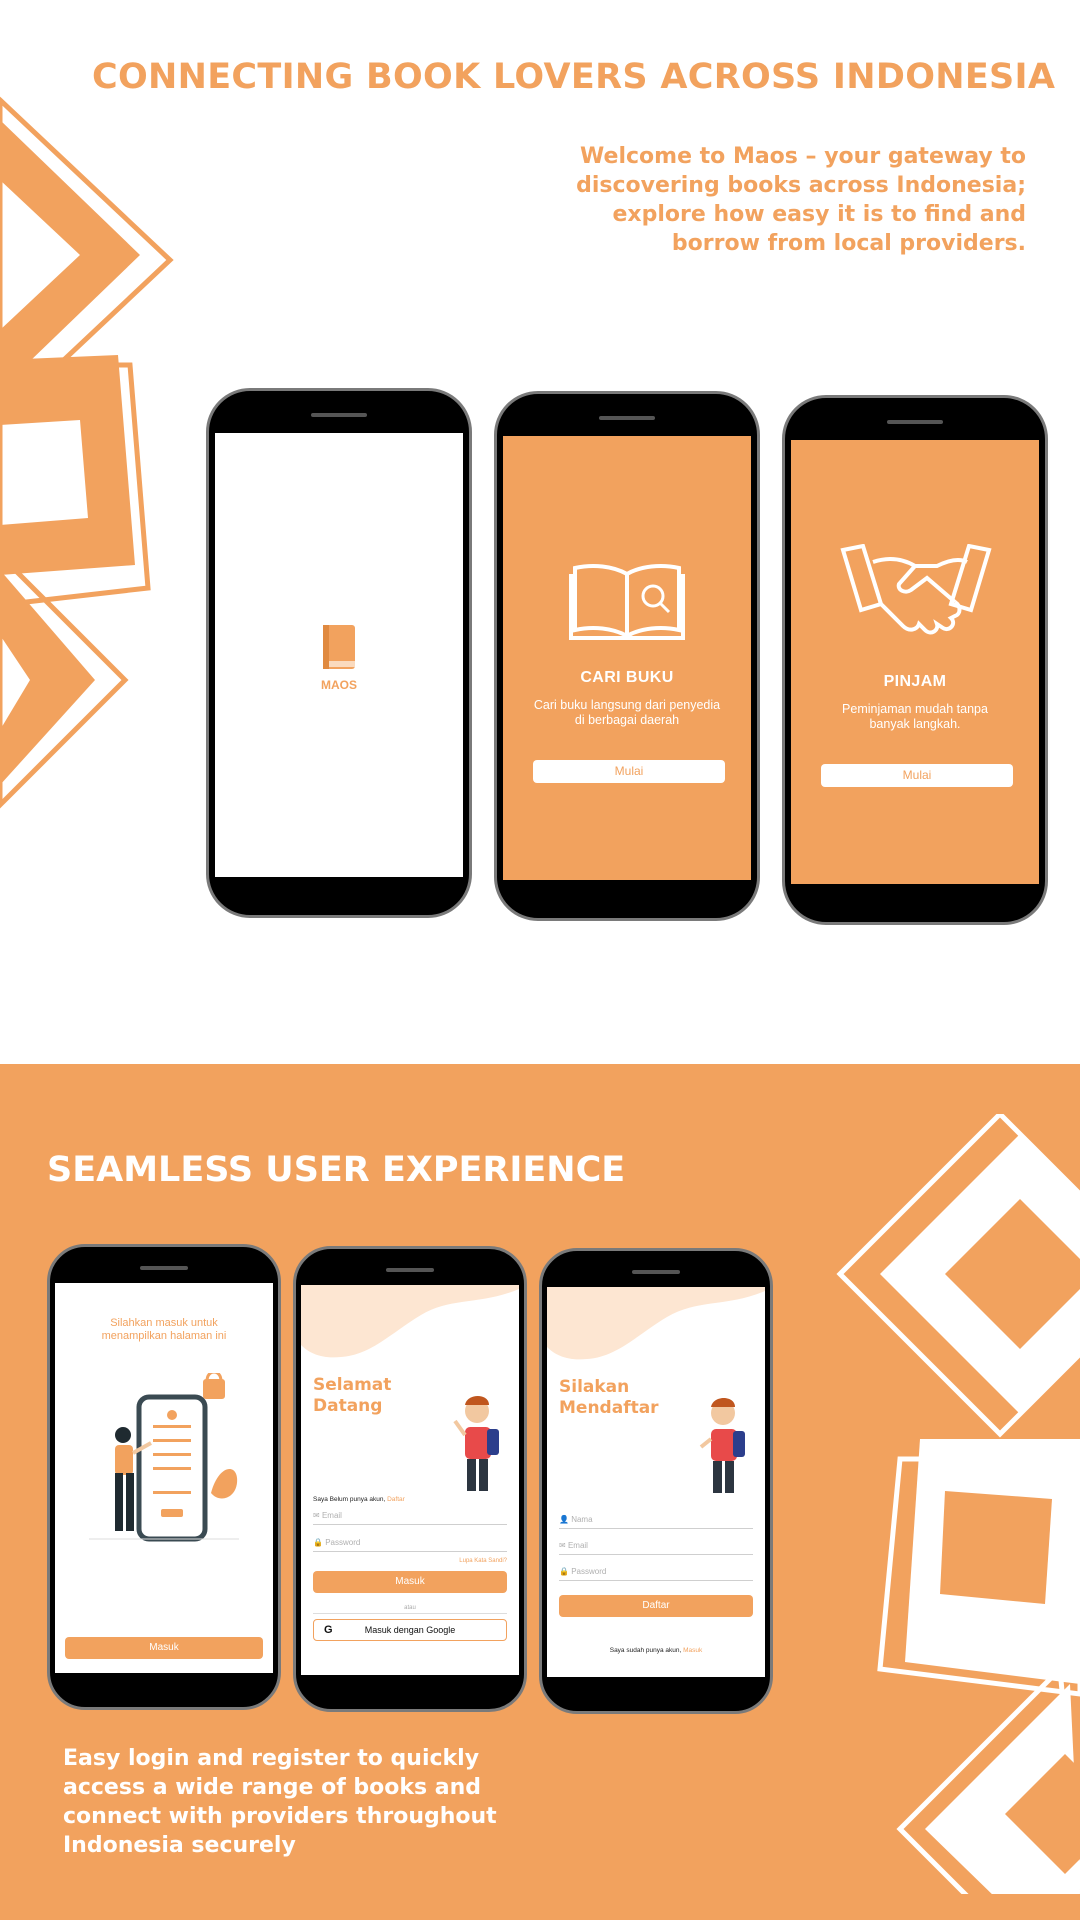  I want to click on intro-line: borrow from local providers., so click(848, 243).